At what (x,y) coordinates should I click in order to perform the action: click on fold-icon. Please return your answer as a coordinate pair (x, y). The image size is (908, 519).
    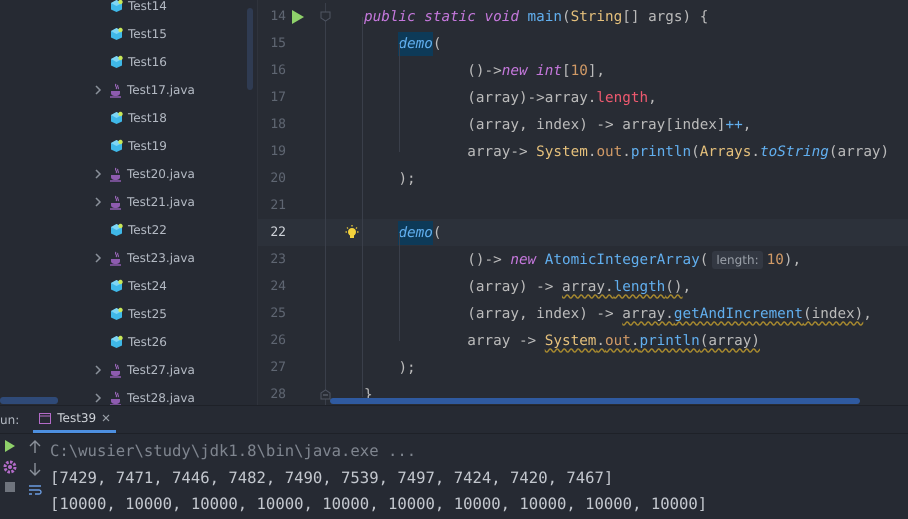
    Looking at the image, I should click on (325, 394).